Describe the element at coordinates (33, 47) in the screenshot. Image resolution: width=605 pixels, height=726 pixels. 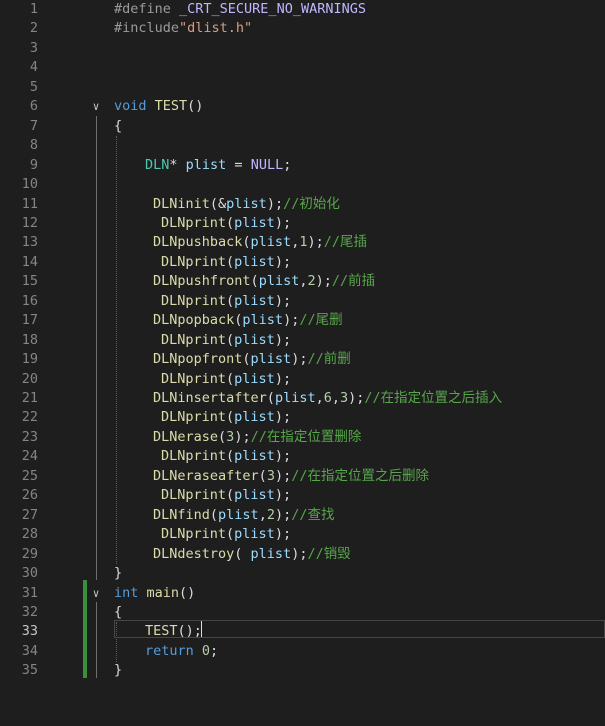
I see `line-number: 3` at that location.